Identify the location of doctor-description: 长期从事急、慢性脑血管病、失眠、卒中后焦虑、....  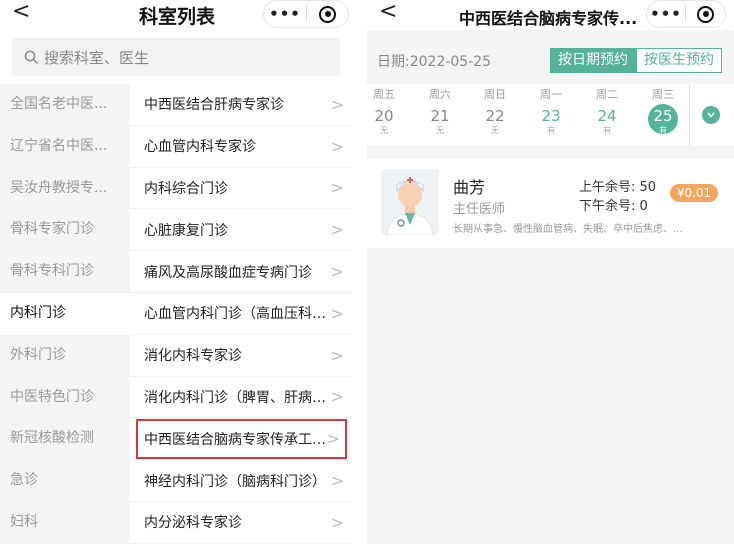
(568, 229).